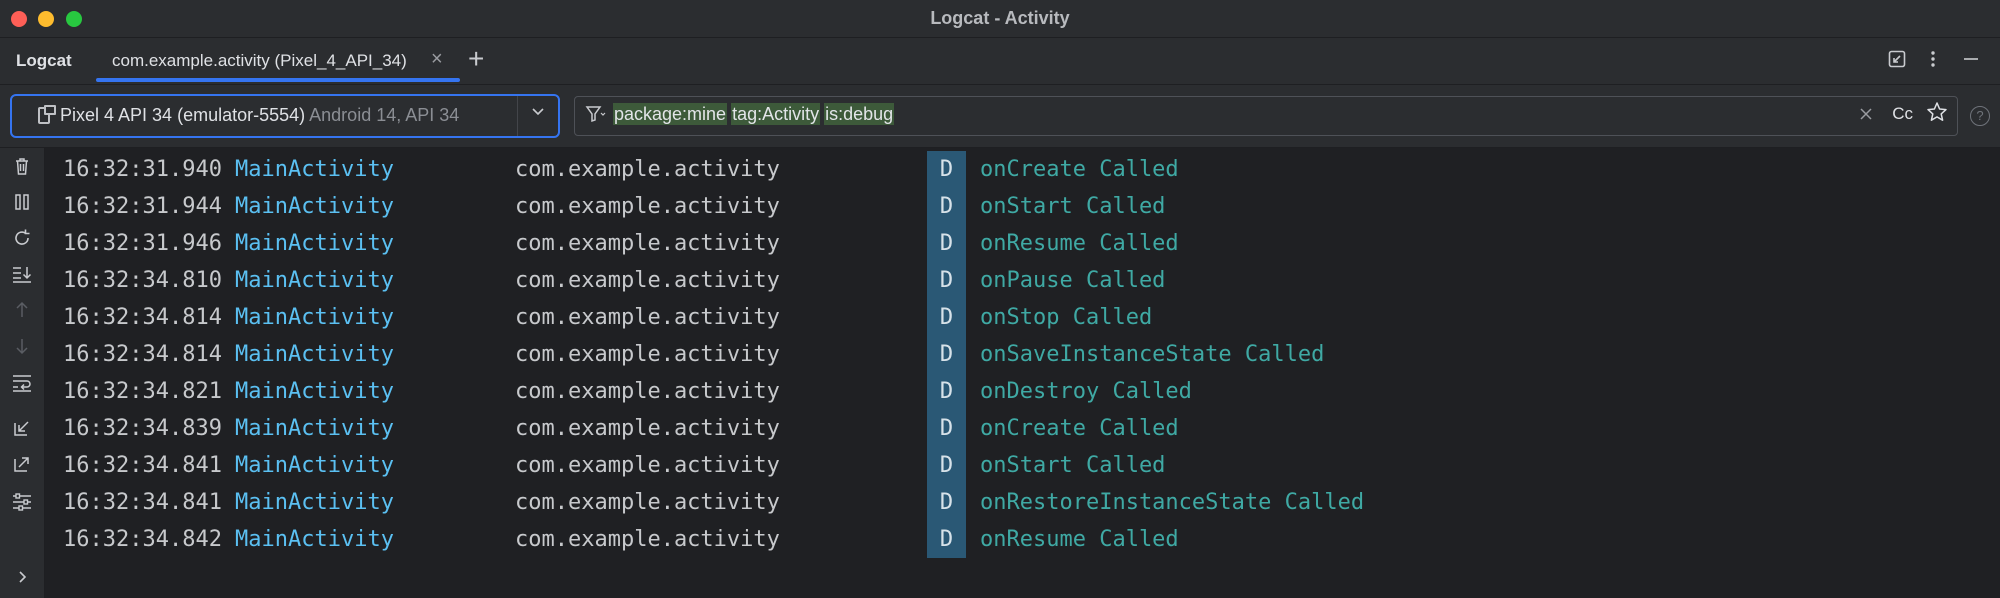  I want to click on log-timestamp: 16:32:34.841, so click(142, 465).